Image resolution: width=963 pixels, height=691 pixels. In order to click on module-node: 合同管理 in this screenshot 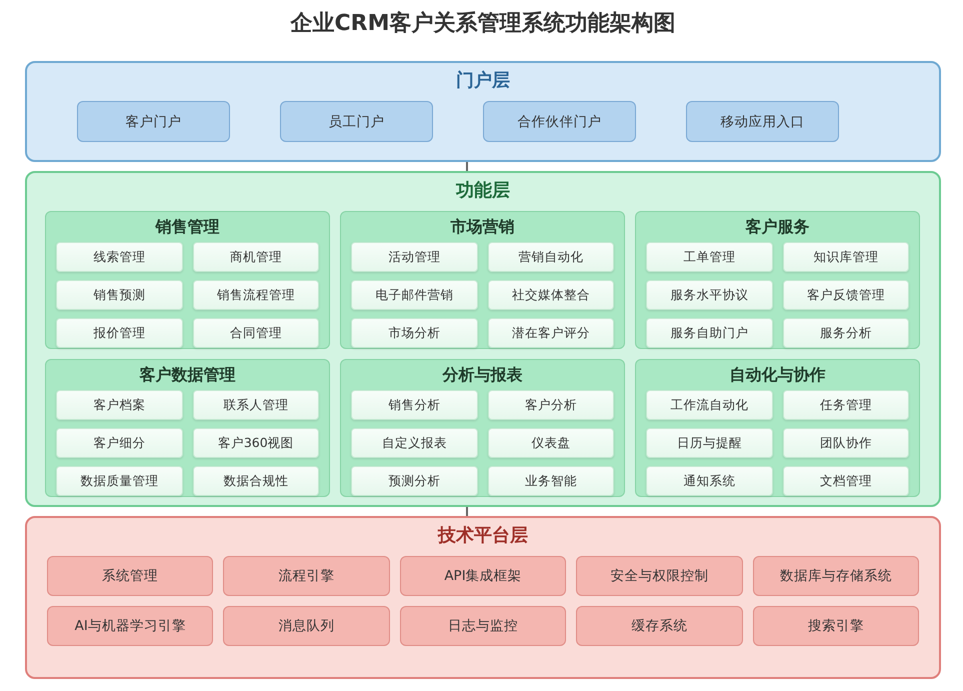, I will do `click(255, 333)`.